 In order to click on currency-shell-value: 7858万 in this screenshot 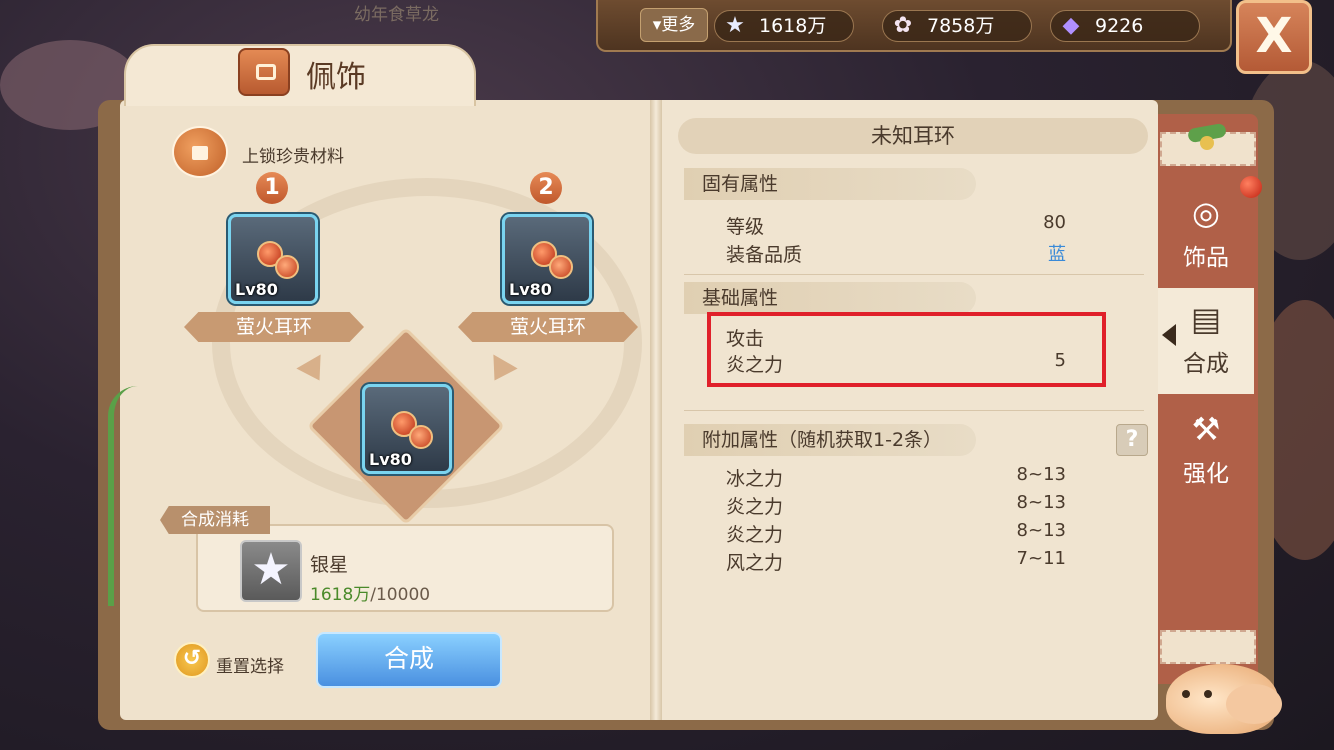, I will do `click(961, 26)`.